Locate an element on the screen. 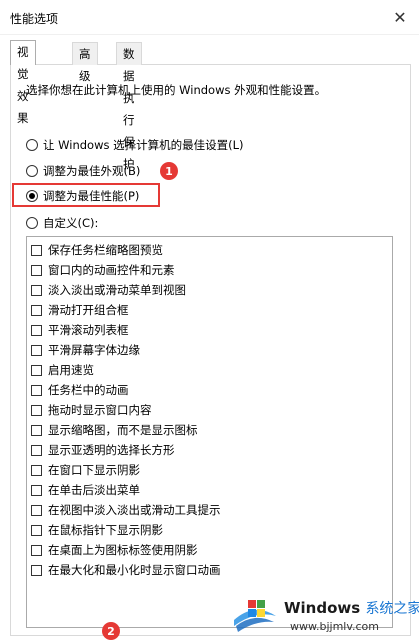 The height and width of the screenshot is (642, 419). radio-label: 调整为最佳外观(B) is located at coordinates (92, 171).